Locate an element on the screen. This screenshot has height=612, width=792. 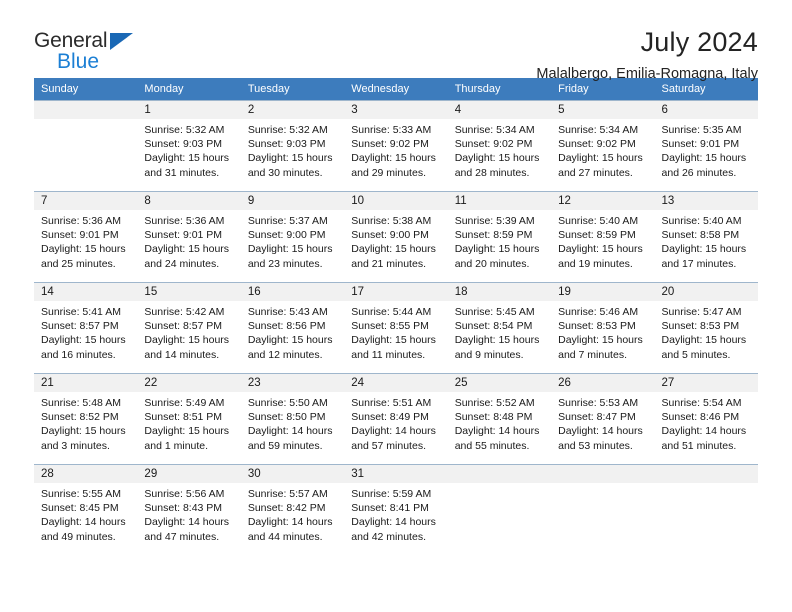
day-detail-line: Sunset: 8:41 PM is located at coordinates (390, 508).